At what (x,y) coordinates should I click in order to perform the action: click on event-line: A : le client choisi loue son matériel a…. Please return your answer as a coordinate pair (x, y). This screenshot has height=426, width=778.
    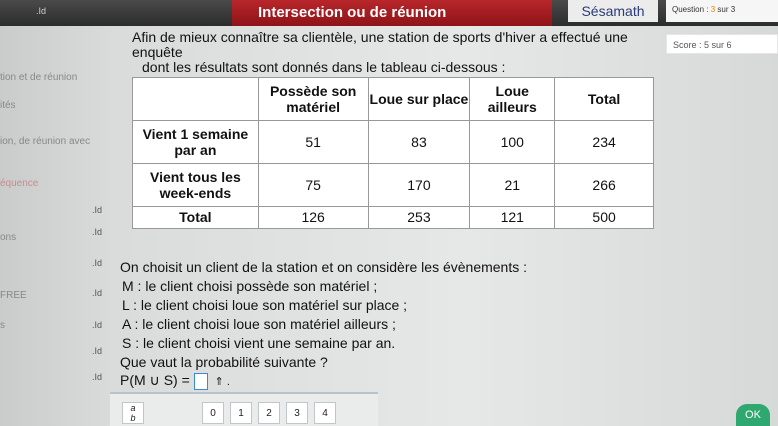
    Looking at the image, I should click on (259, 324).